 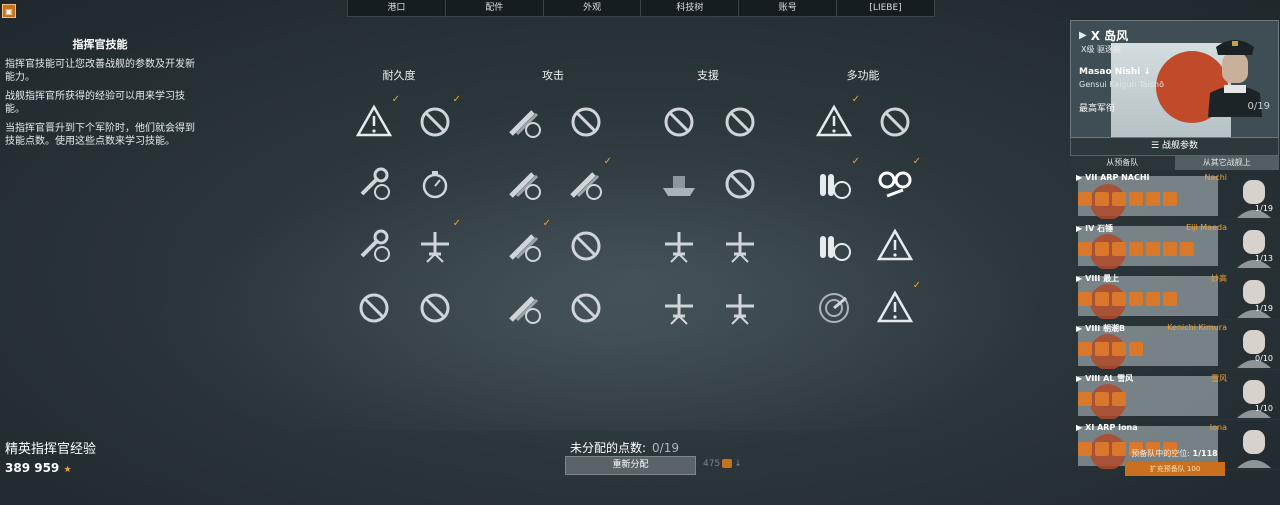 I want to click on shells-skill-icon, so click(x=834, y=246).